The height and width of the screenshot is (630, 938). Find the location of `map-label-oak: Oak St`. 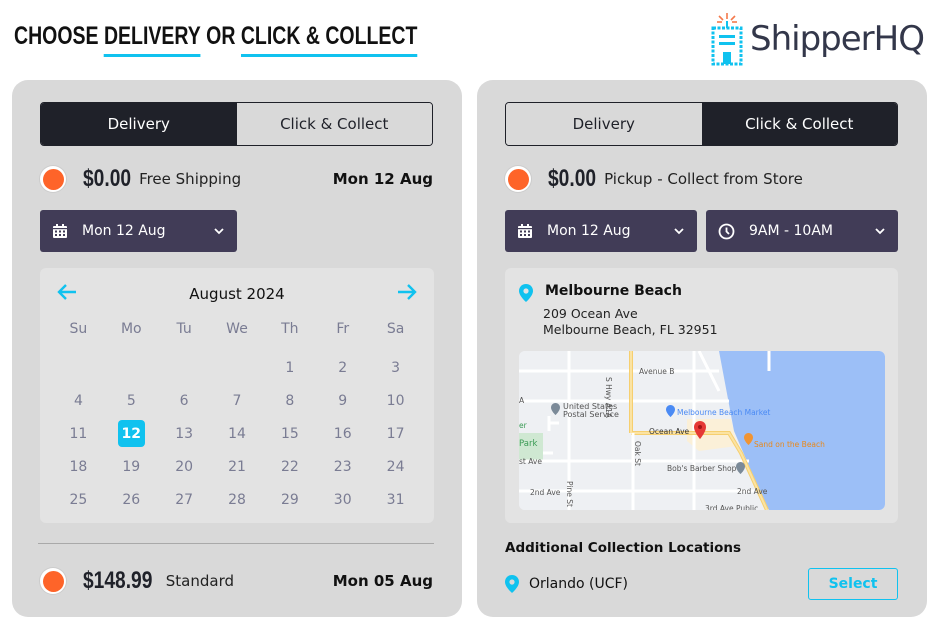

map-label-oak: Oak St is located at coordinates (637, 453).